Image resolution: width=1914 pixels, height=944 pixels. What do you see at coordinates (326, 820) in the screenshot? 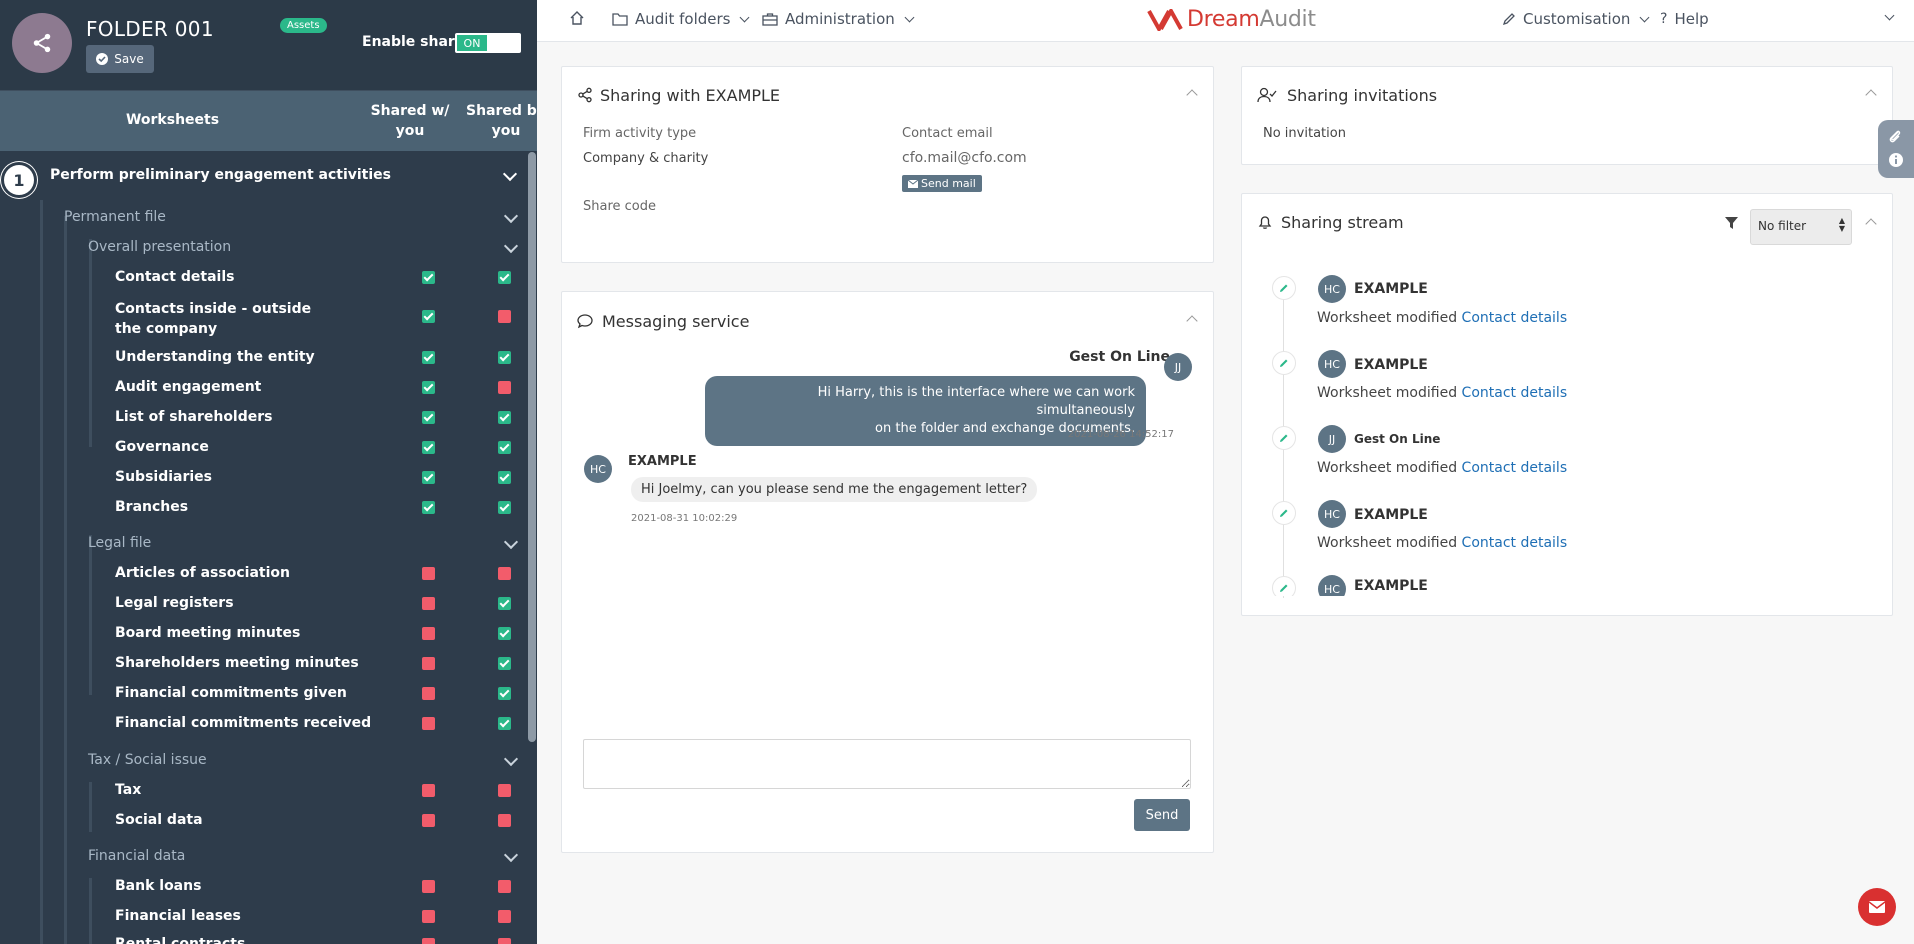
I see `worksheet-item: Social data` at bounding box center [326, 820].